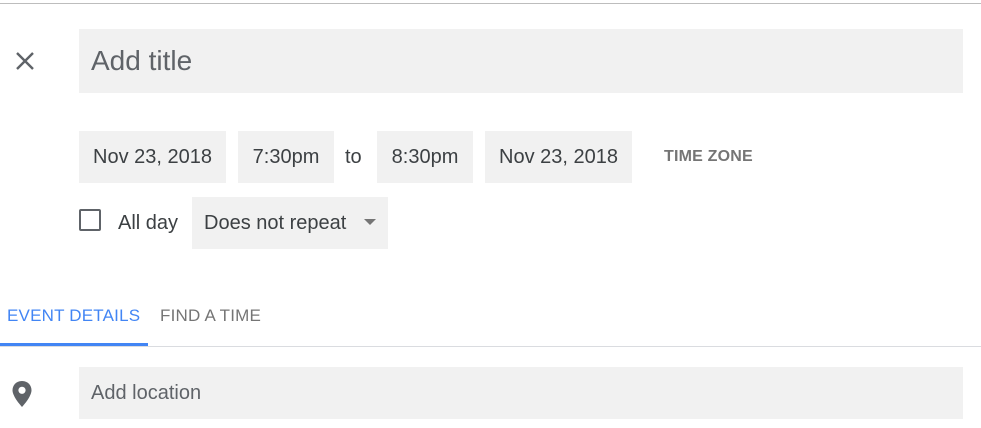  What do you see at coordinates (286, 157) in the screenshot?
I see `start-time-button: 7:30pm` at bounding box center [286, 157].